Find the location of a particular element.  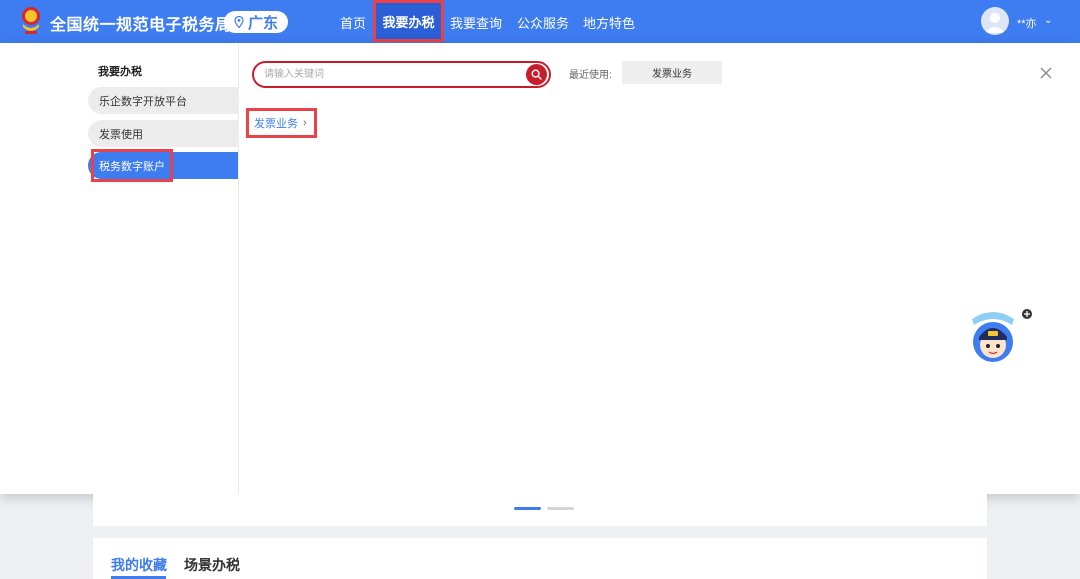

tab-my-favorites: 我的收藏 is located at coordinates (139, 565).